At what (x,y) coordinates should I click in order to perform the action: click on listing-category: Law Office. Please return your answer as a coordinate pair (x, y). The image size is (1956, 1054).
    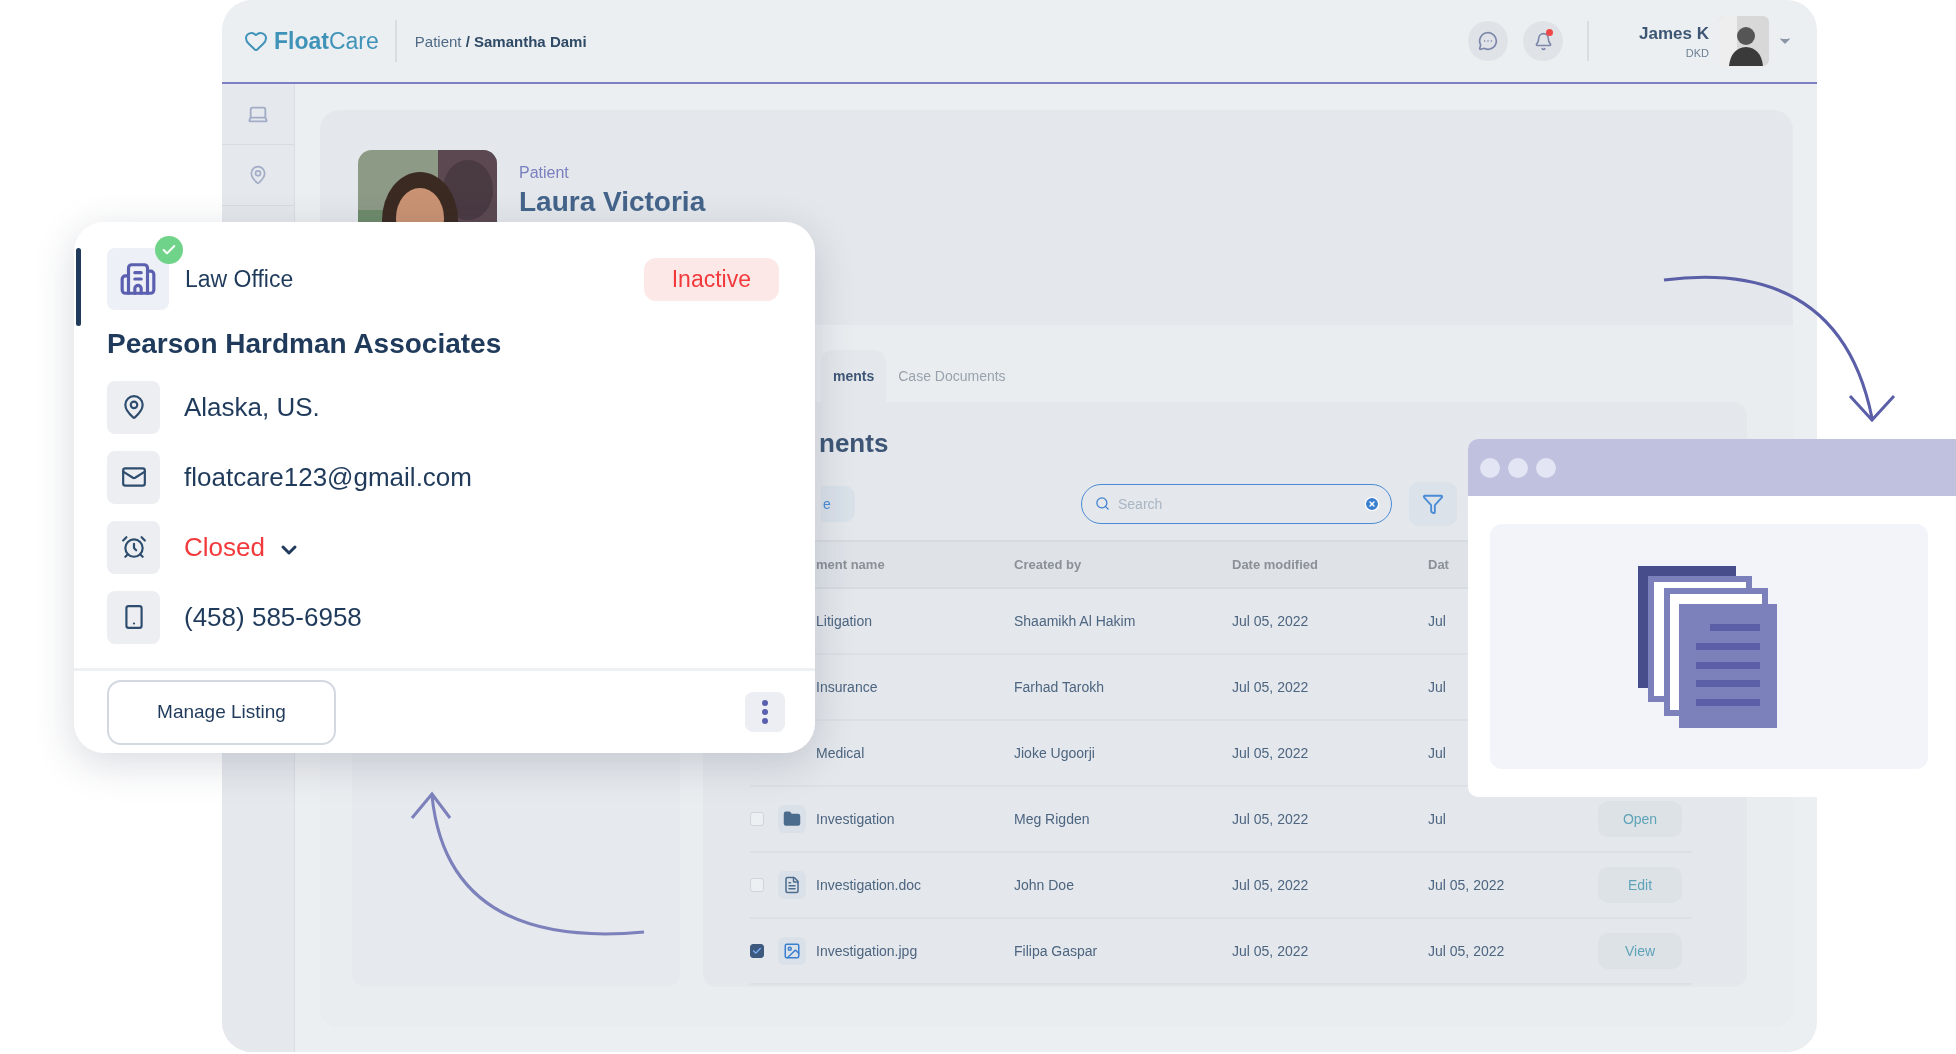
    Looking at the image, I should click on (239, 279).